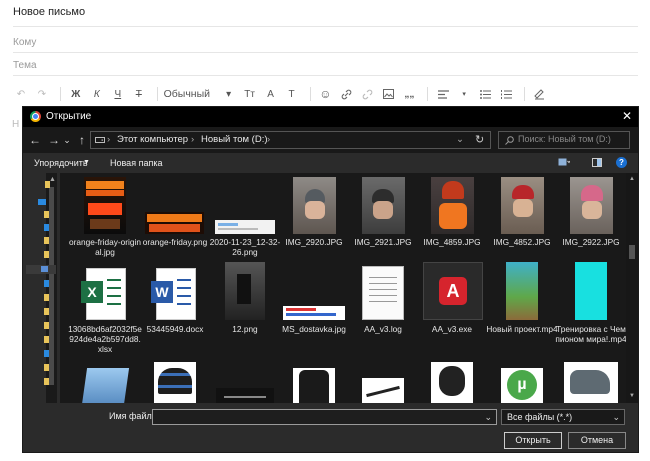 The width and height of the screenshot is (650, 461). Describe the element at coordinates (61, 163) in the screenshot. I see `organize-button: Упорядочить` at that location.